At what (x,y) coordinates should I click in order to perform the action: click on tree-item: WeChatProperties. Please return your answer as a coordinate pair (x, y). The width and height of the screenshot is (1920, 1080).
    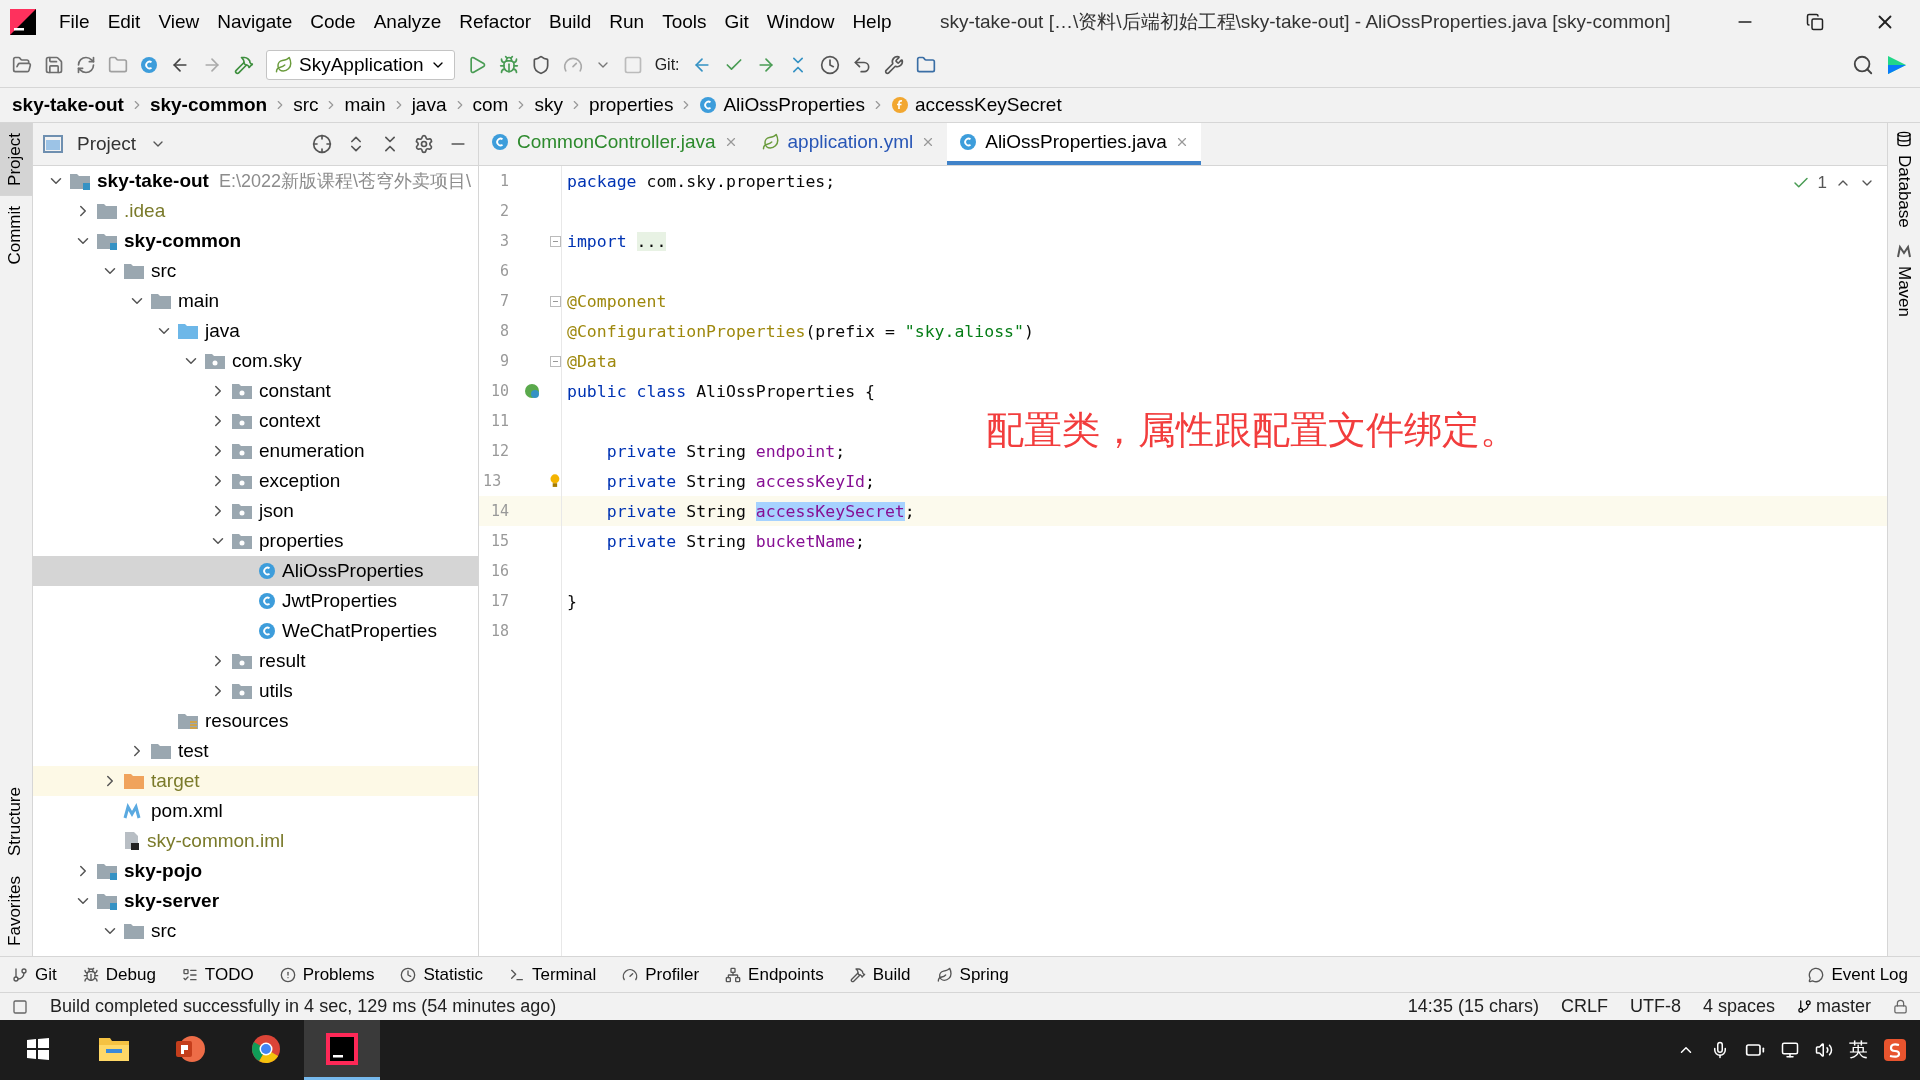
    Looking at the image, I should click on (255, 631).